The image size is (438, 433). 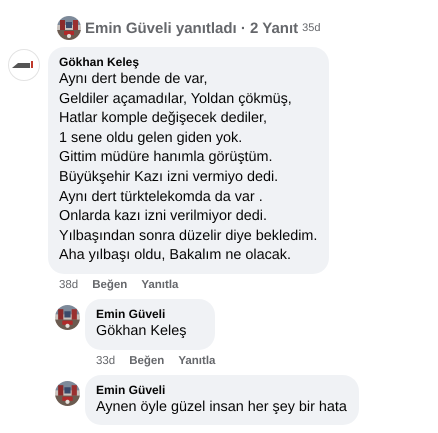 I want to click on timestamp: 38d, so click(x=68, y=284).